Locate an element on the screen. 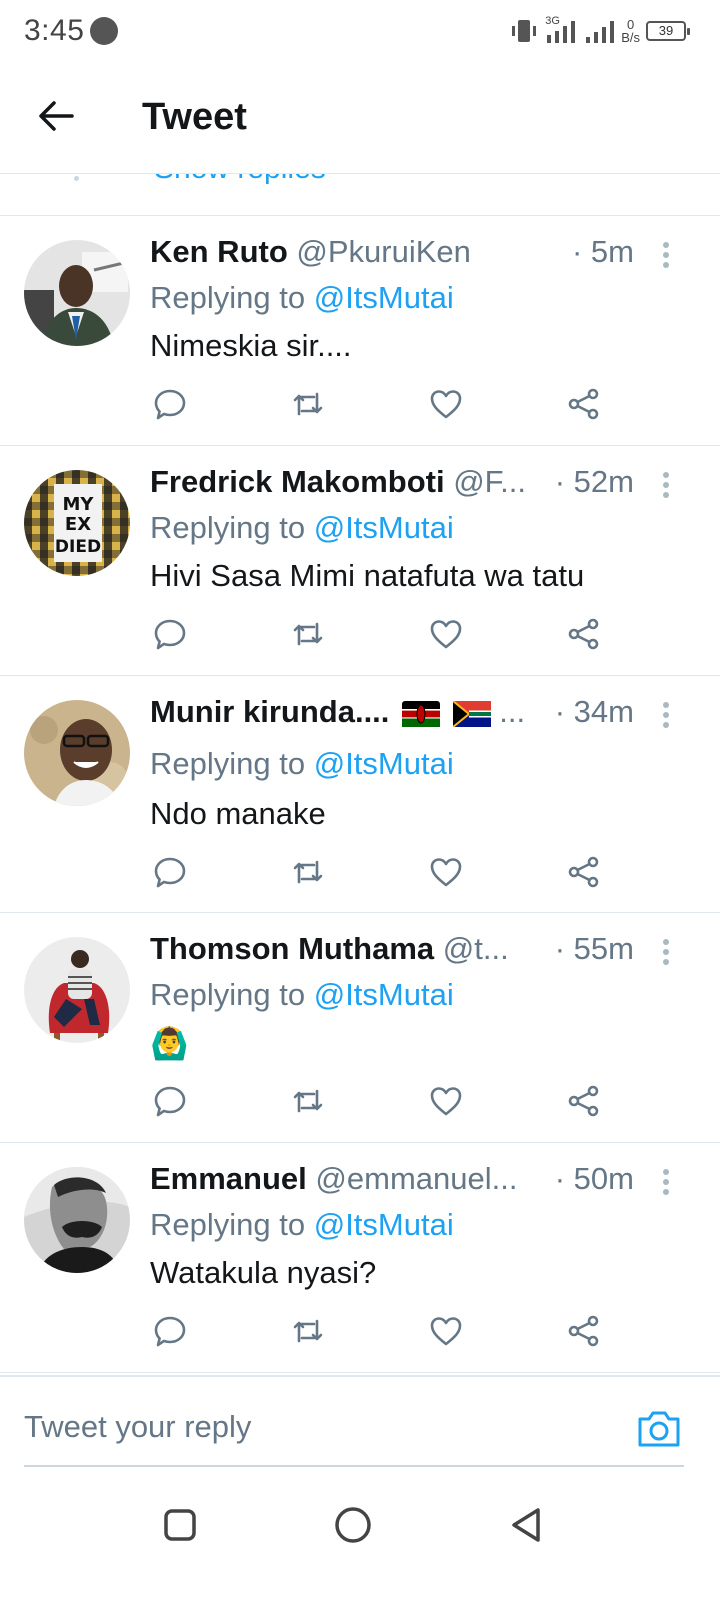  show-replies-link: Show replies is located at coordinates (240, 180).